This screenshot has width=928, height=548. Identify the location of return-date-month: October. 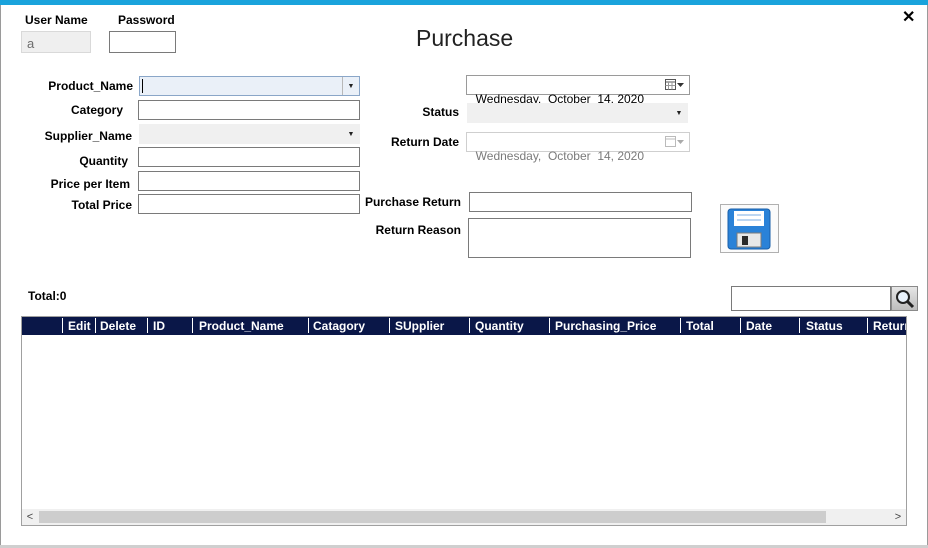
(569, 156).